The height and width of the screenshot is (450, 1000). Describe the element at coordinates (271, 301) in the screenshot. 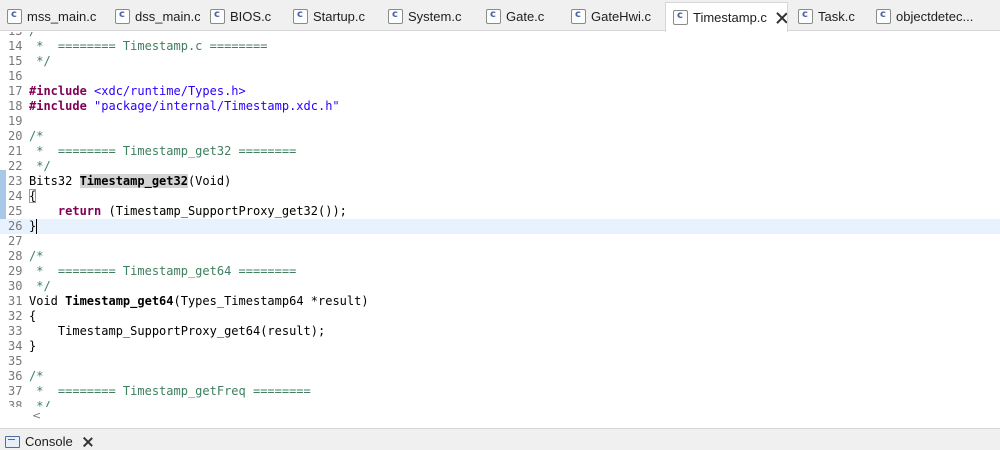

I see `code-token: (Types_Timestamp64 *result)` at that location.